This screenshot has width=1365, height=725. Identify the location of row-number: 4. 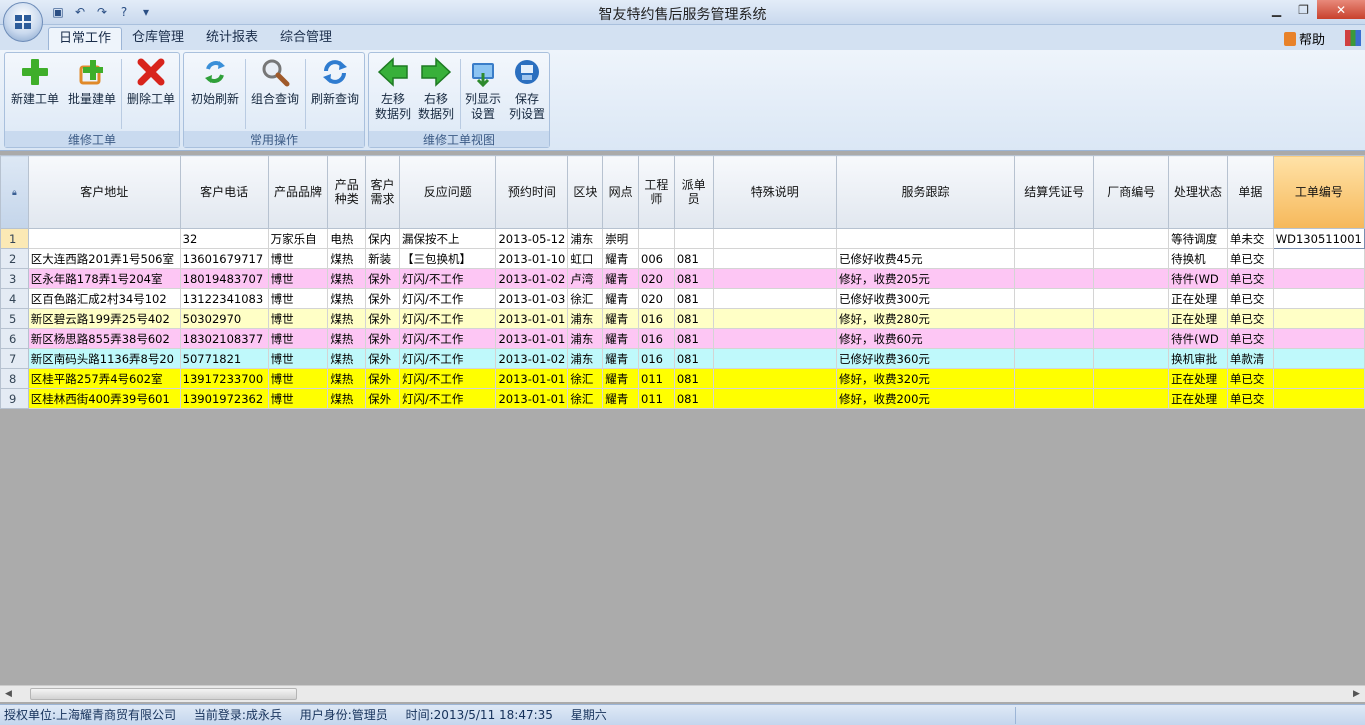
(14, 298).